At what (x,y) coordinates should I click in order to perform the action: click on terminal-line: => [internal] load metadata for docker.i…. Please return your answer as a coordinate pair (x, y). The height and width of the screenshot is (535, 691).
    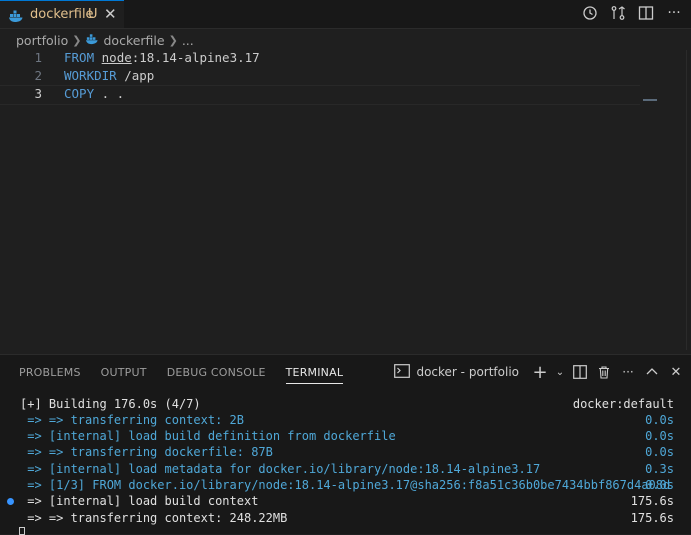
    Looking at the image, I should click on (347, 469).